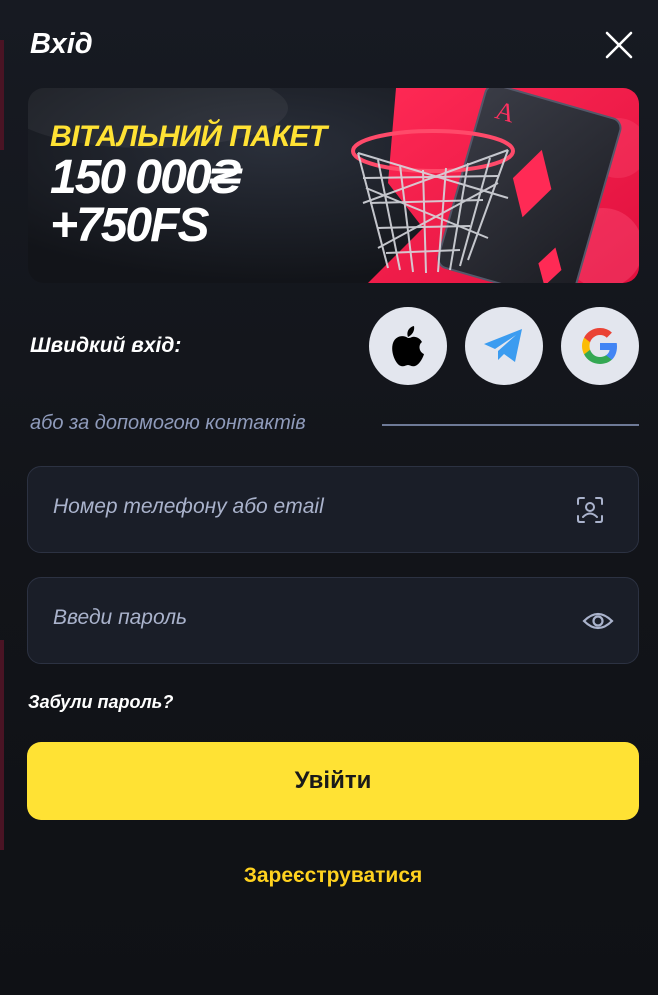 This screenshot has height=995, width=658. I want to click on password-field: Введи пароль, so click(333, 620).